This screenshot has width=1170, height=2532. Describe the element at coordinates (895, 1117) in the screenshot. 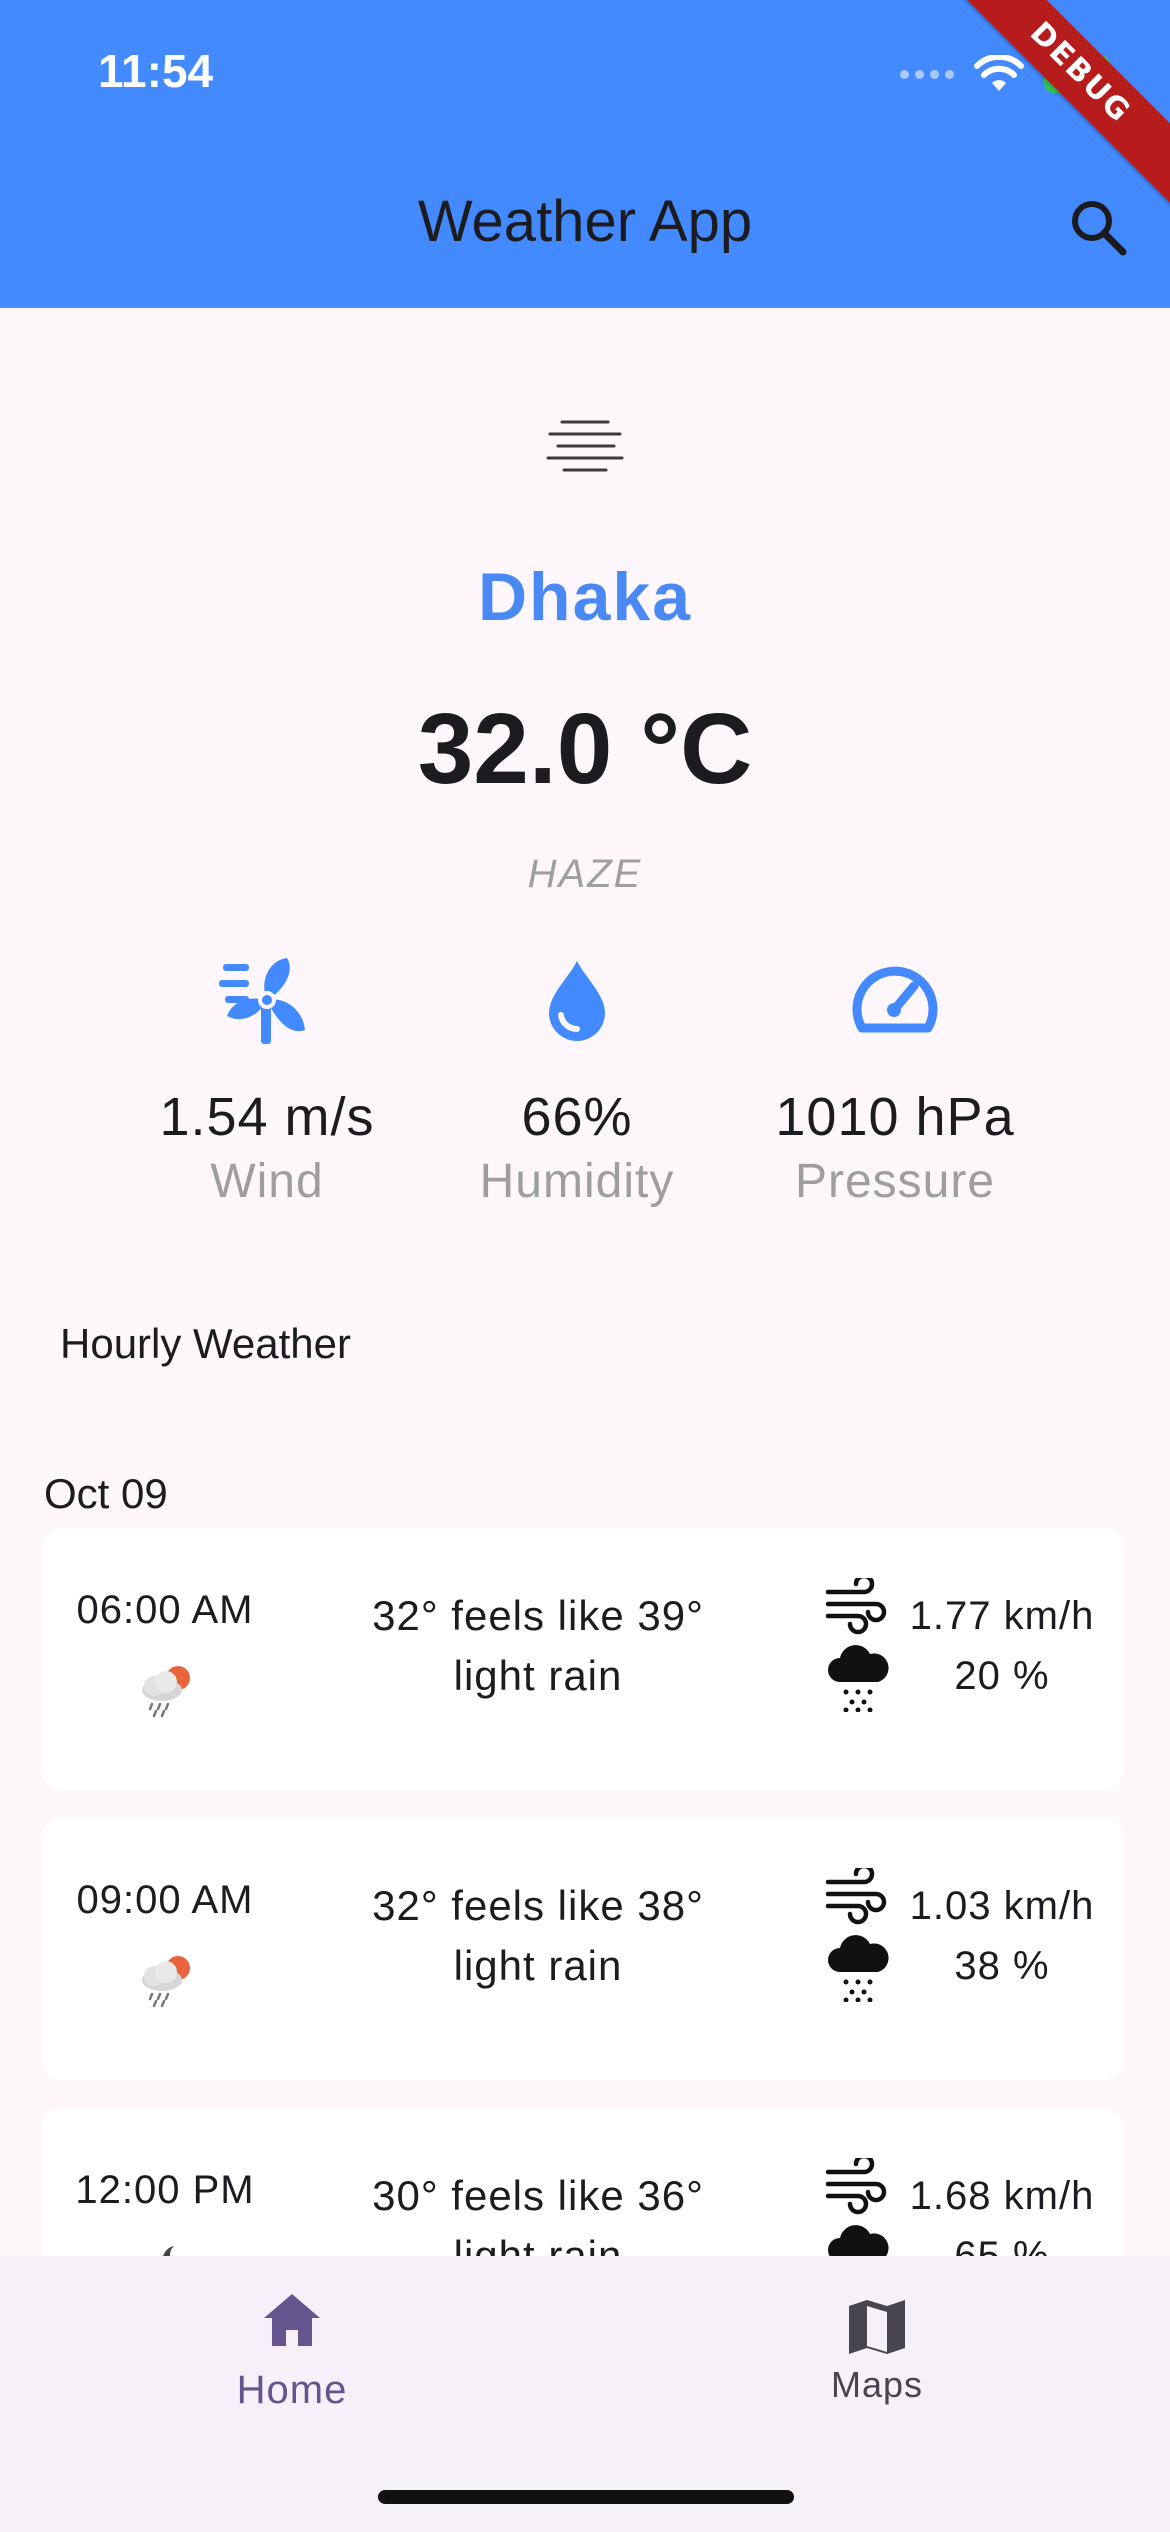

I see `pressure-value: 1010 hPa` at that location.